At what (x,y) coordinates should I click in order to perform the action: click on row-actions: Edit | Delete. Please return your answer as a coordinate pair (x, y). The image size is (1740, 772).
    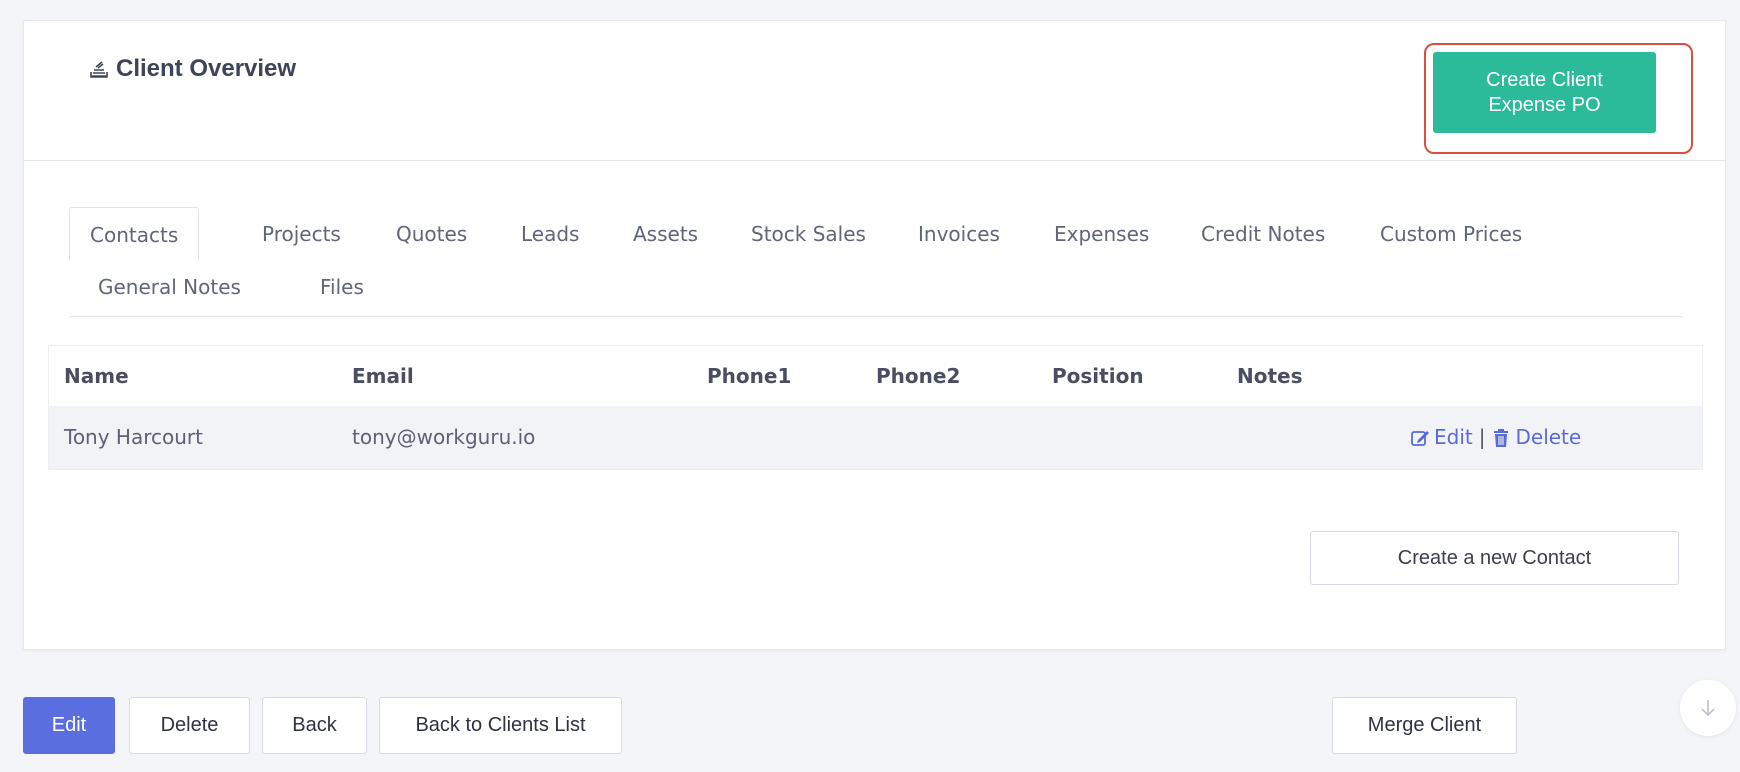
    Looking at the image, I should click on (1495, 437).